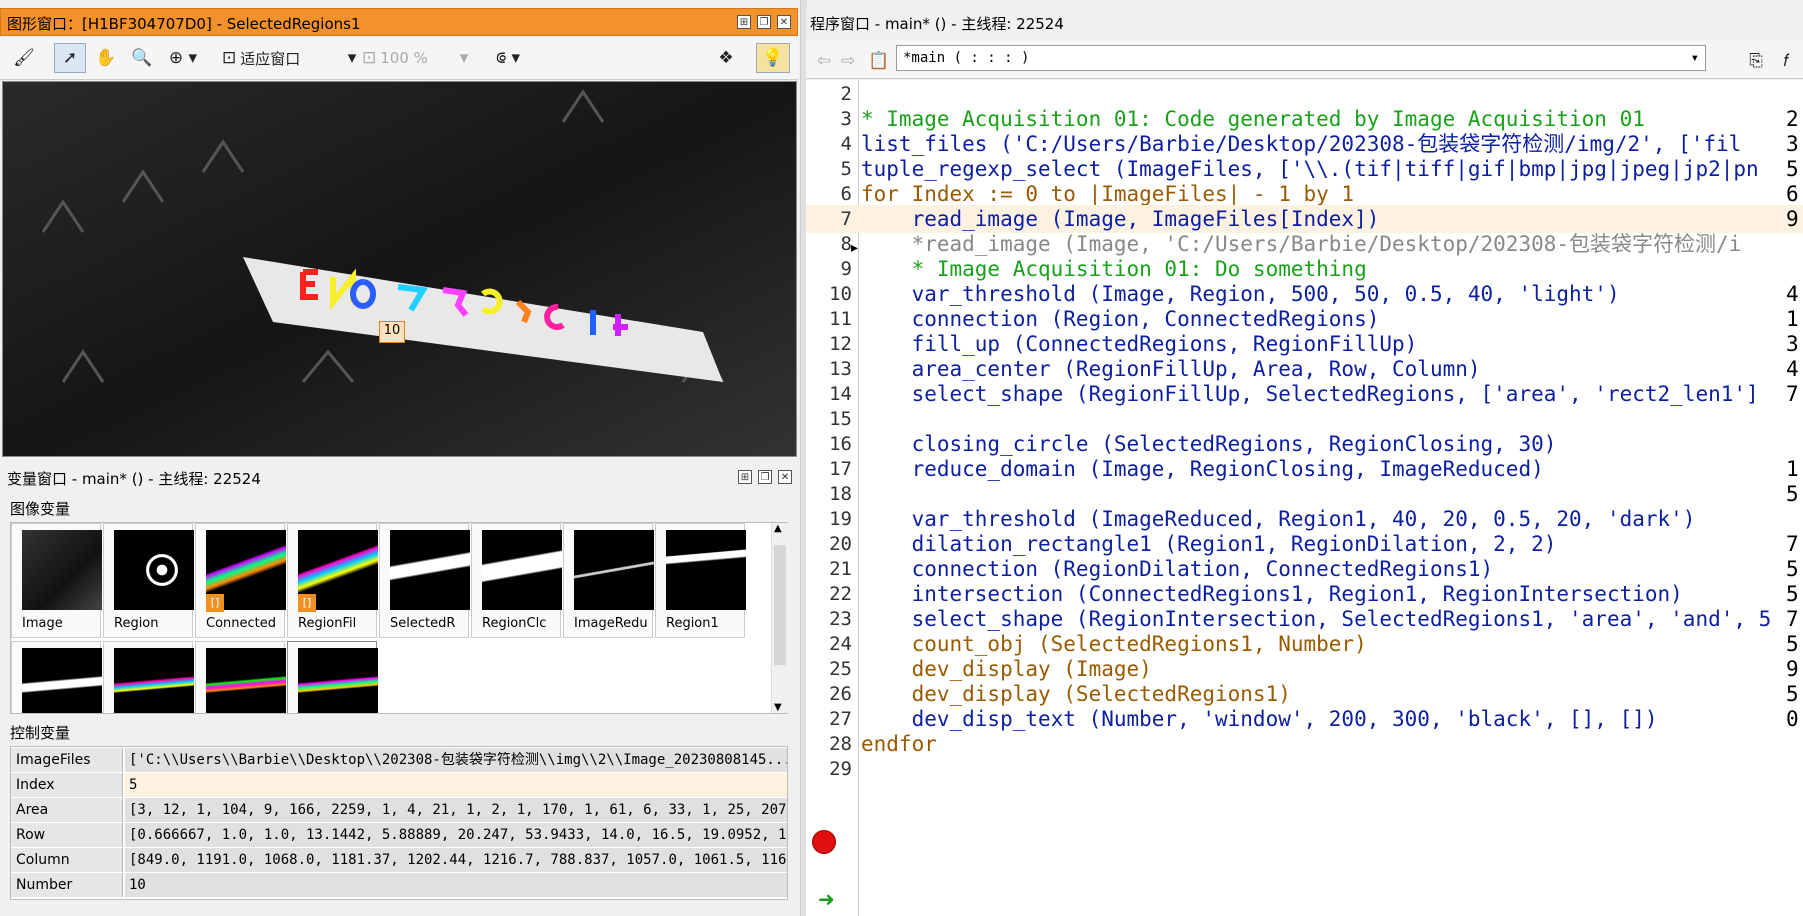 The height and width of the screenshot is (916, 1803). I want to click on line-number: 11, so click(840, 319).